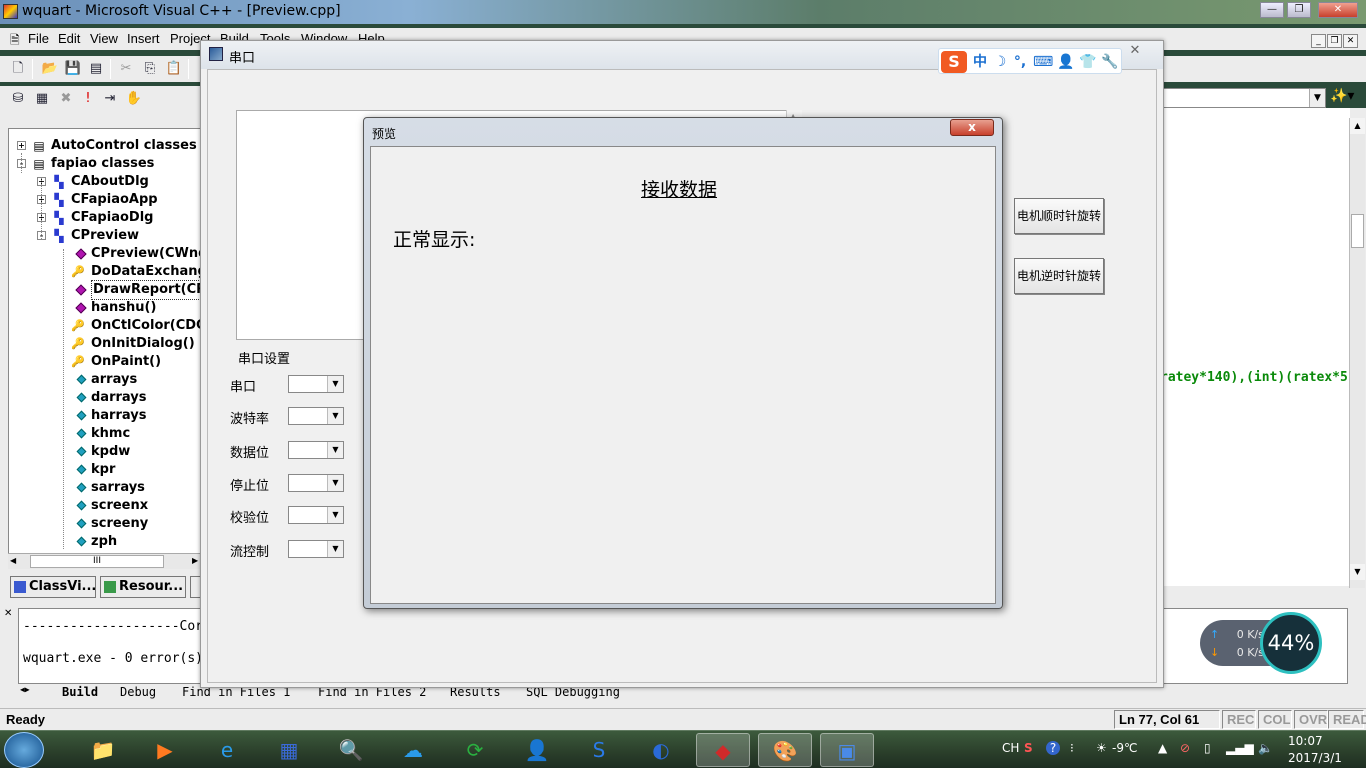 The height and width of the screenshot is (768, 1366). I want to click on start-button, so click(24, 750).